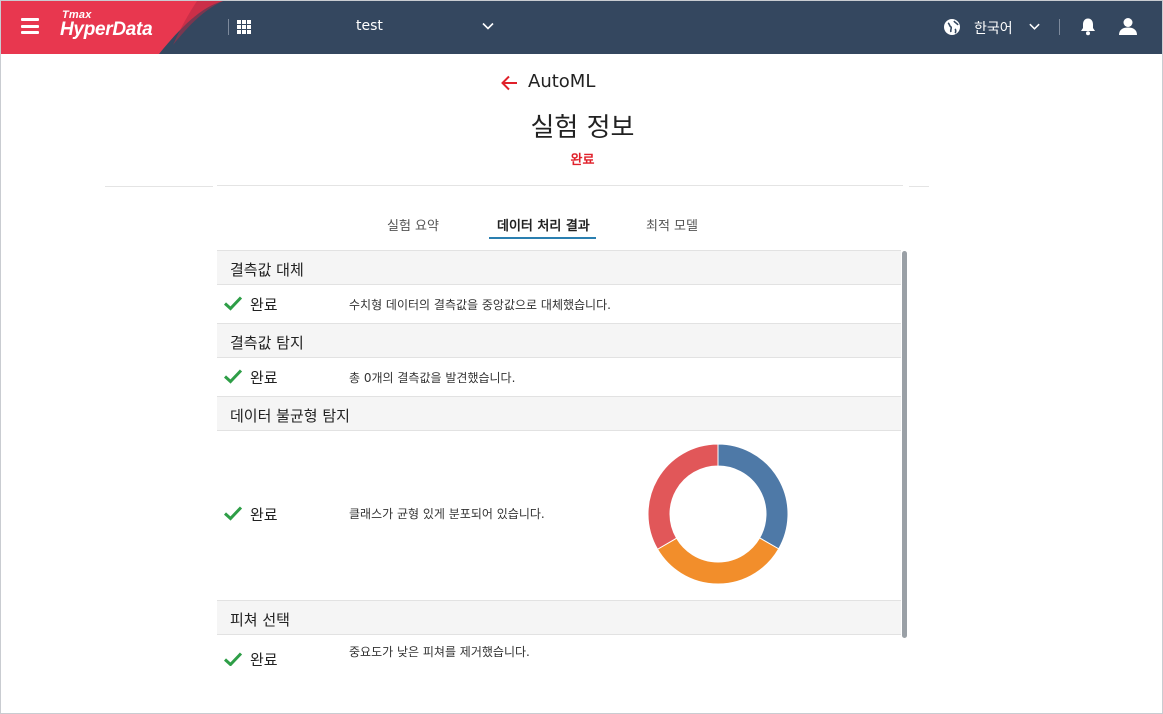 The image size is (1163, 714). I want to click on back-link-automl: AutoML, so click(561, 81).